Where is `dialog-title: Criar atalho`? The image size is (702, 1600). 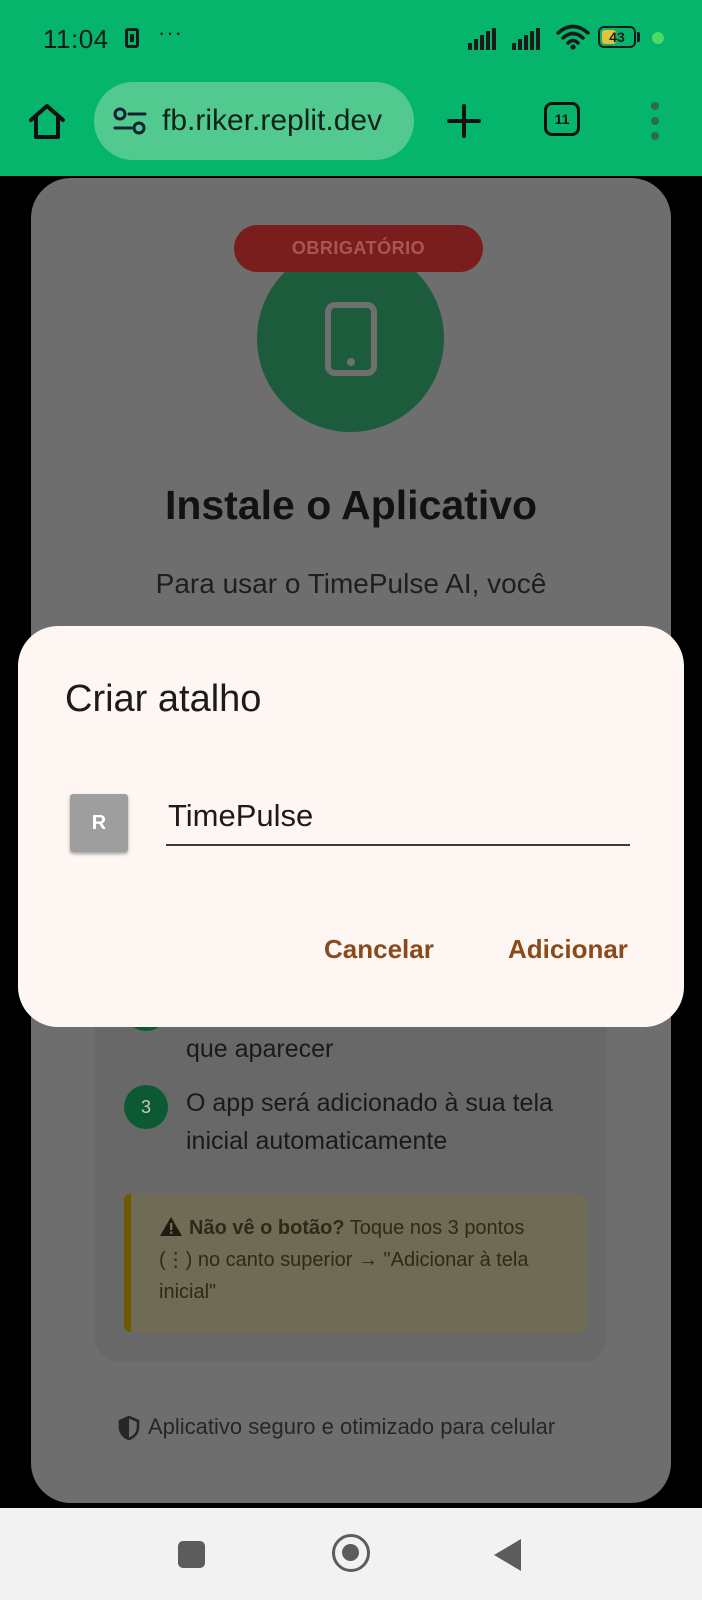 dialog-title: Criar atalho is located at coordinates (163, 699).